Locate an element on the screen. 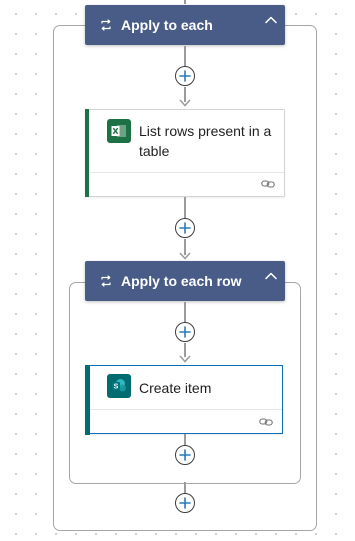 The width and height of the screenshot is (355, 541). svg-text: S is located at coordinates (116, 387).